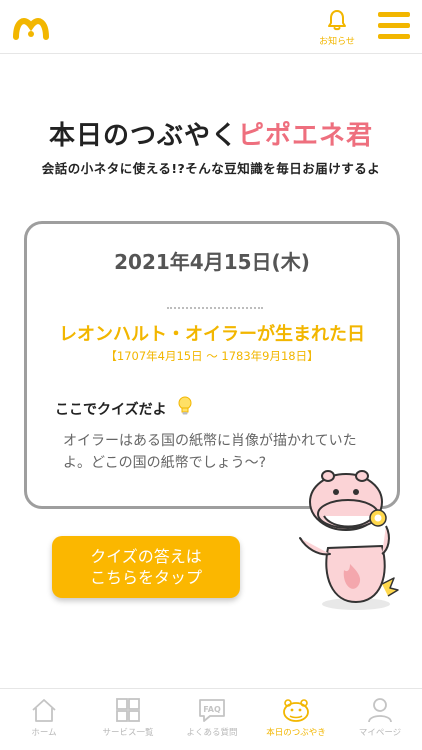 The image size is (422, 750). What do you see at coordinates (145, 577) in the screenshot?
I see `answer-button-line2: こちらをタップ` at bounding box center [145, 577].